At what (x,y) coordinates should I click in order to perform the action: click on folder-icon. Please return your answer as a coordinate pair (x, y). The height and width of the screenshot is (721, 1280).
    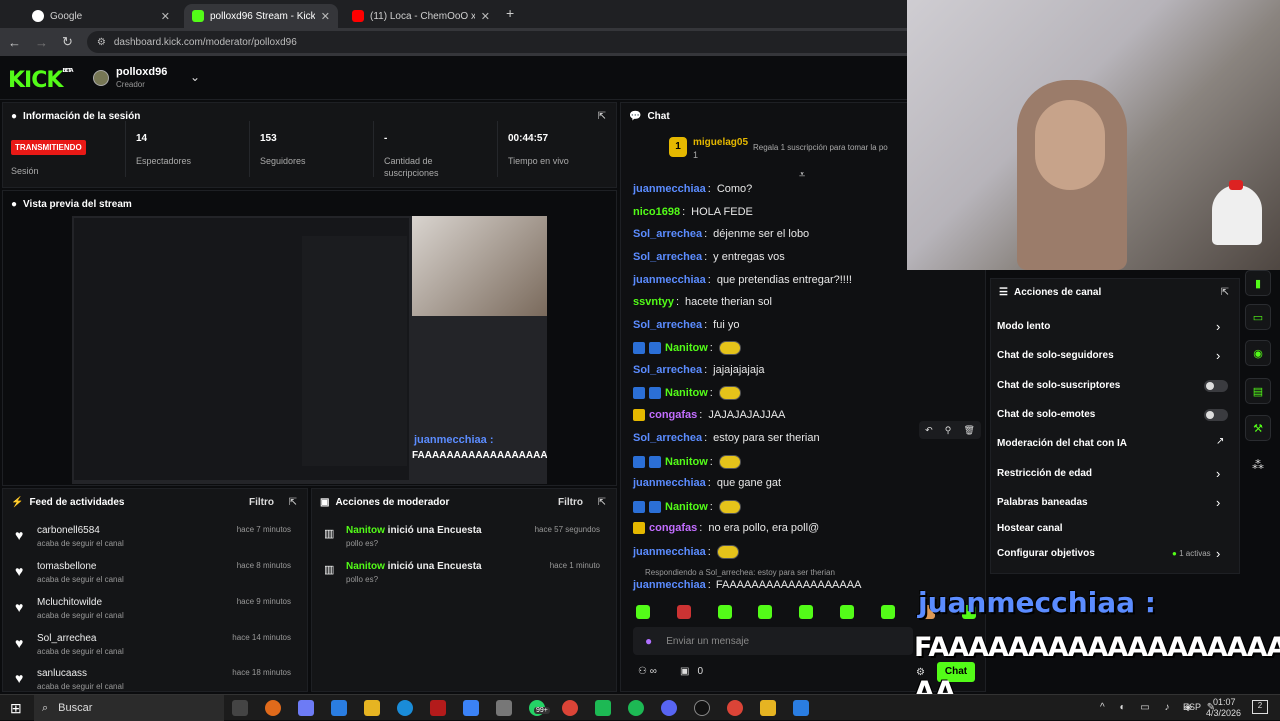
    Looking at the image, I should click on (372, 708).